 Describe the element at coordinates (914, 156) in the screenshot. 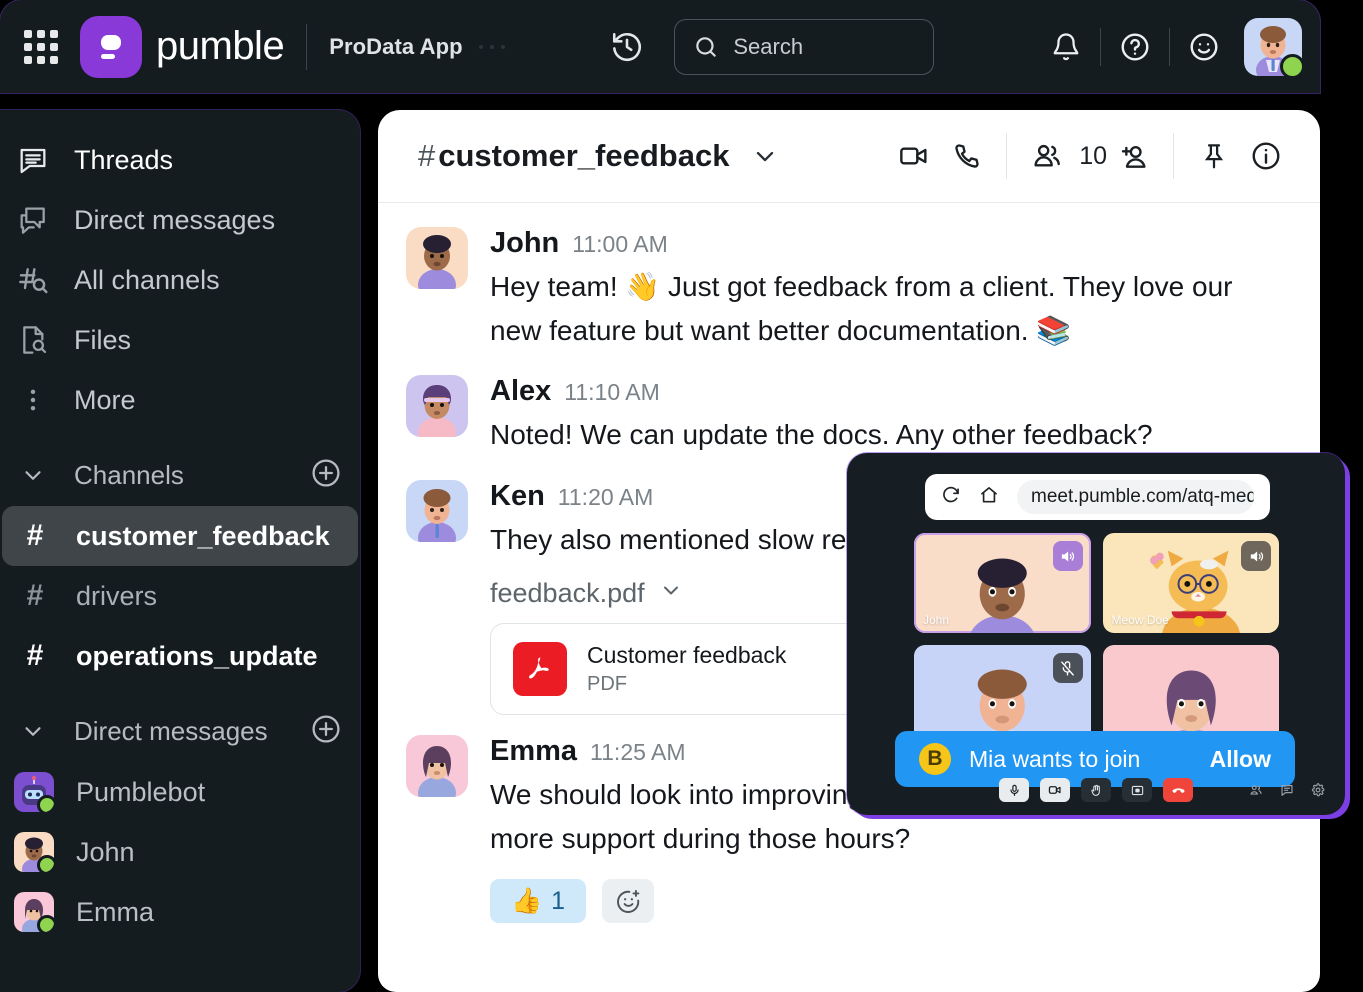

I see `video-camera-icon` at that location.